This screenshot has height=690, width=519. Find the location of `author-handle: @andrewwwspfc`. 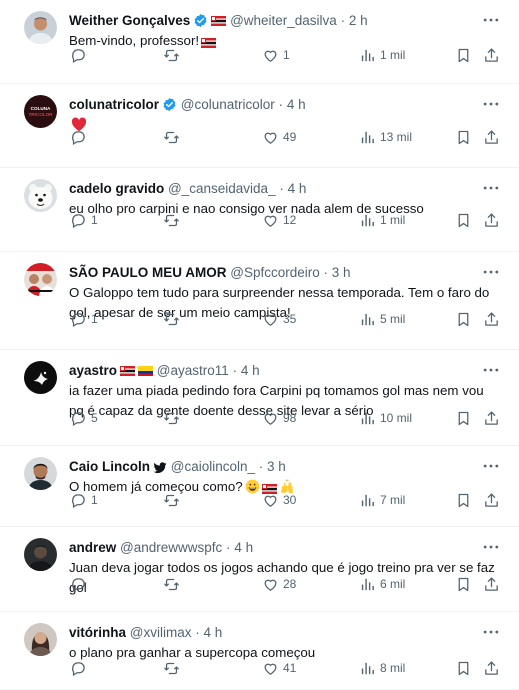

author-handle: @andrewwwspfc is located at coordinates (171, 547).